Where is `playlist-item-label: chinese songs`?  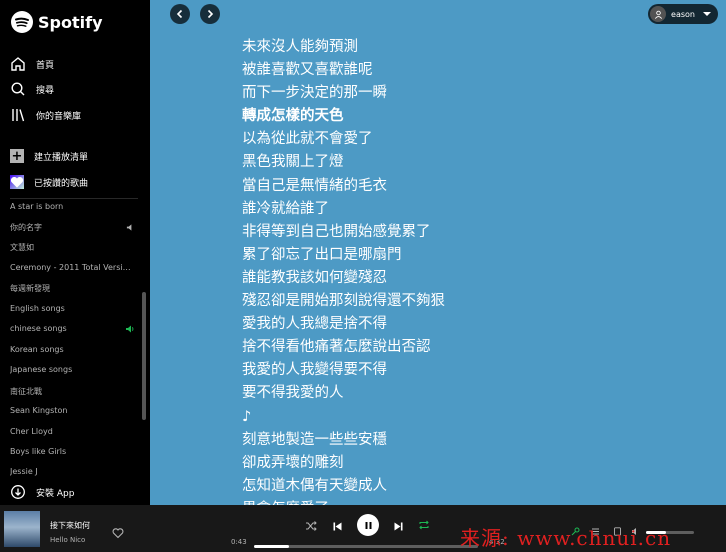 playlist-item-label: chinese songs is located at coordinates (38, 328).